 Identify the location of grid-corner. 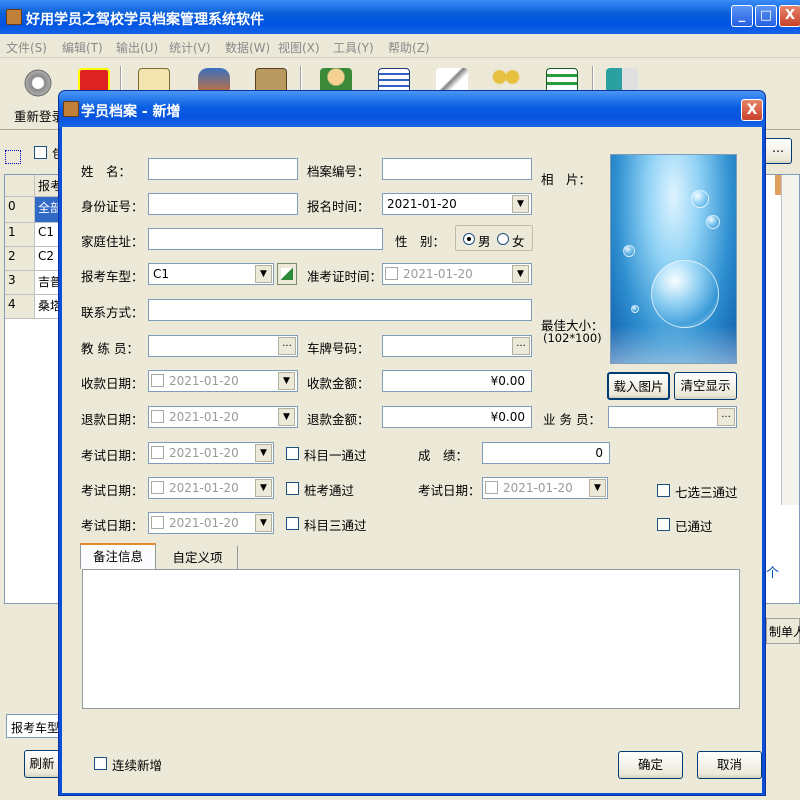
(20, 186).